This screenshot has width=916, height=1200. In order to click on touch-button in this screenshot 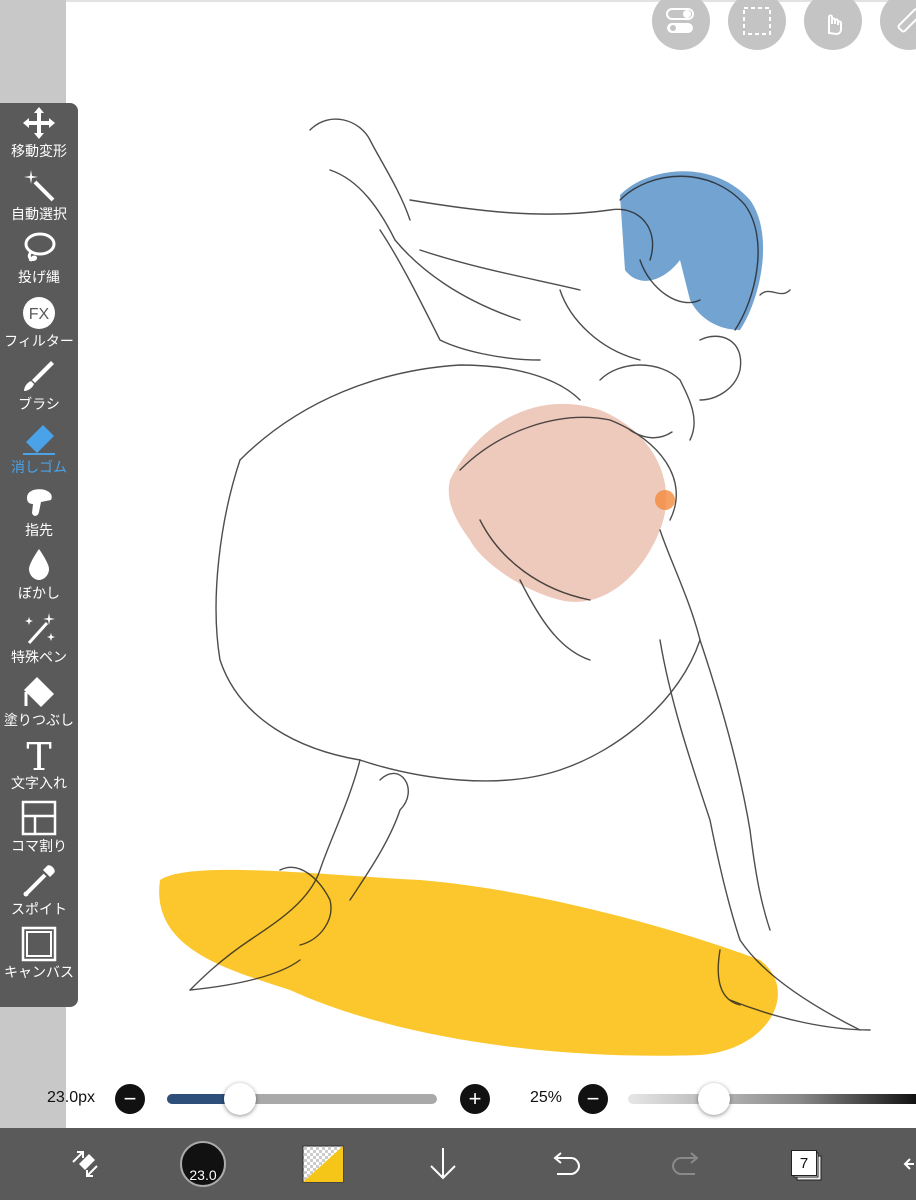, I will do `click(833, 25)`.